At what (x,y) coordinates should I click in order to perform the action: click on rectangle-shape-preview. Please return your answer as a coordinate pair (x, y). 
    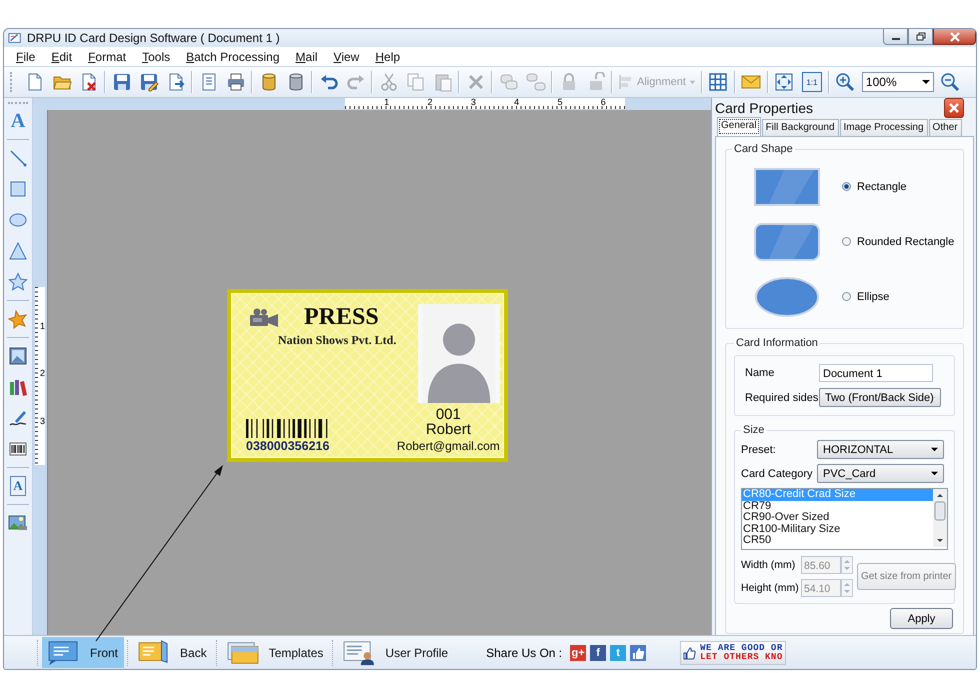
    Looking at the image, I should click on (787, 187).